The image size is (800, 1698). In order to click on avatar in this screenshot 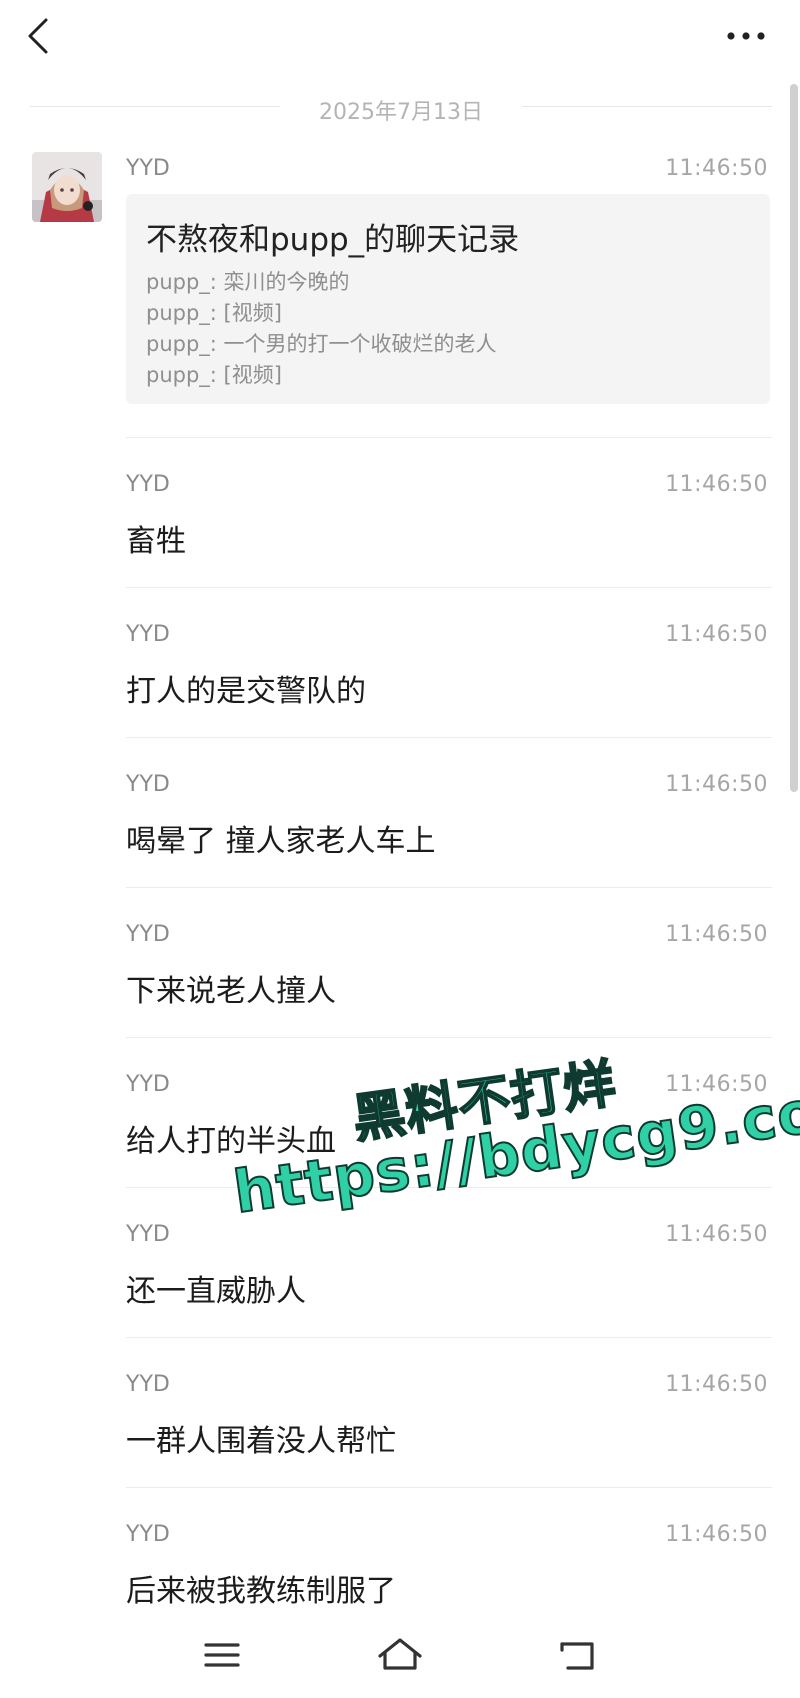, I will do `click(67, 187)`.